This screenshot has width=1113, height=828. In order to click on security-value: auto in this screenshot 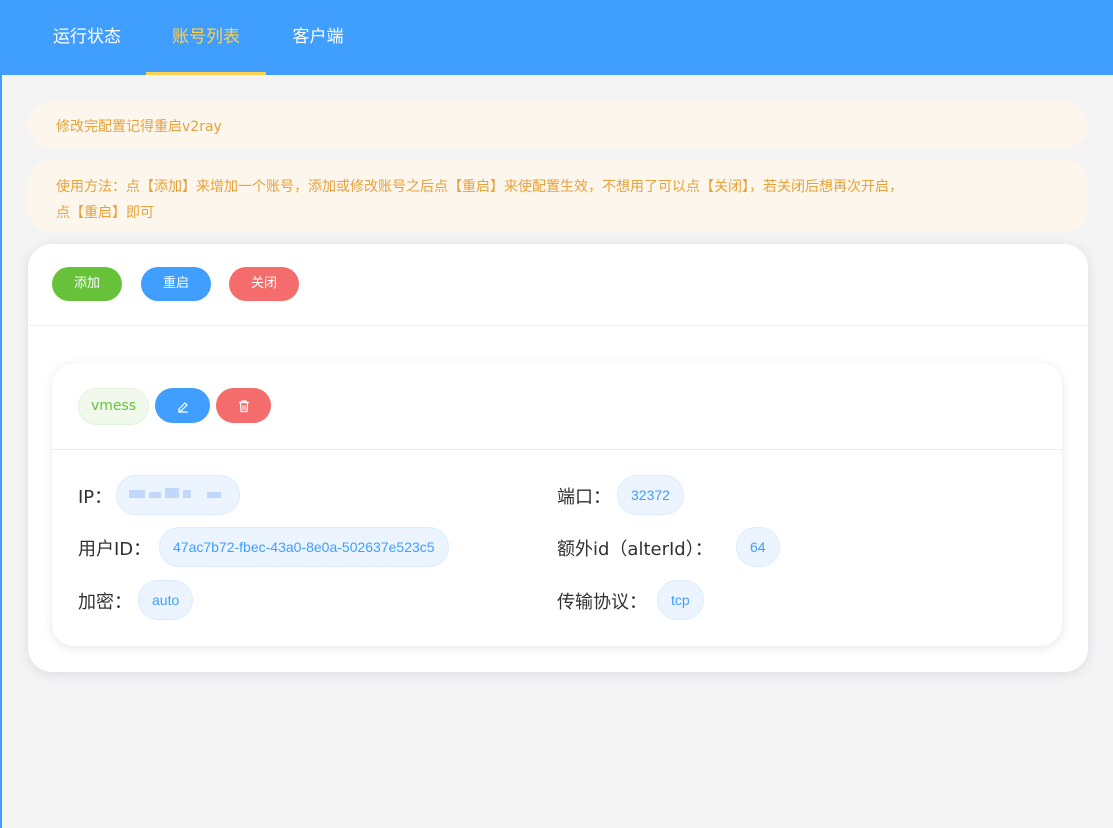, I will do `click(166, 600)`.